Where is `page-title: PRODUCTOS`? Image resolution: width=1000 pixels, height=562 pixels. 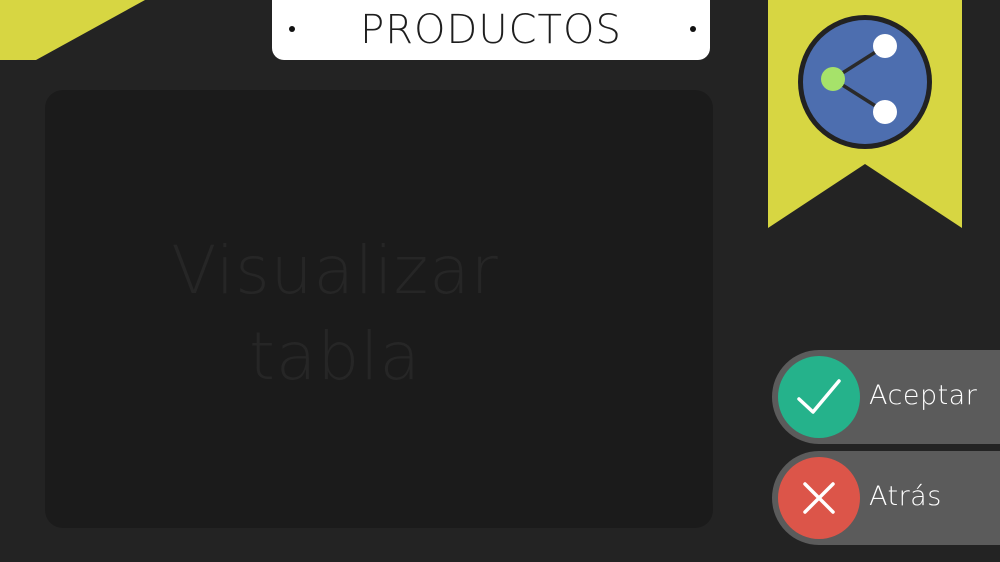
page-title: PRODUCTOS is located at coordinates (491, 30).